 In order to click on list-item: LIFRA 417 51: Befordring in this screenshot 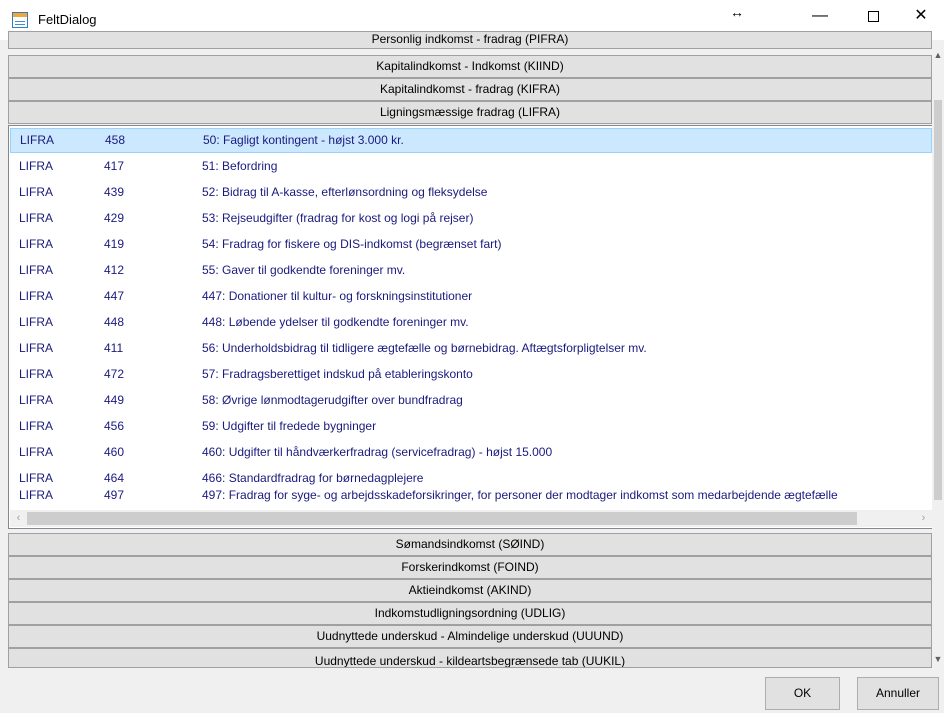, I will do `click(471, 166)`.